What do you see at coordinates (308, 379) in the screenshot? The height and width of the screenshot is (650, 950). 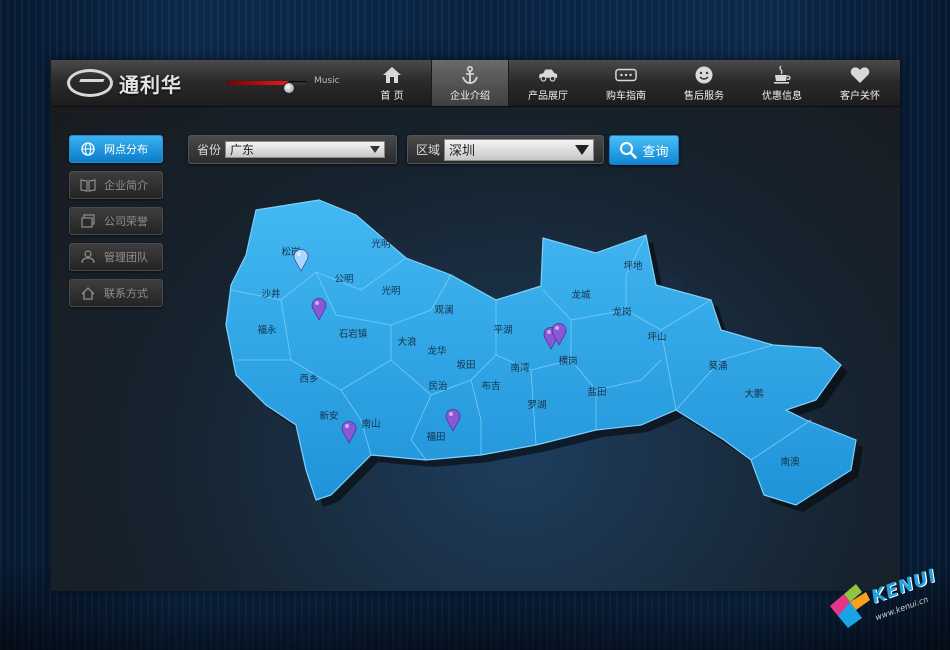 I see `district-label: 西乡` at bounding box center [308, 379].